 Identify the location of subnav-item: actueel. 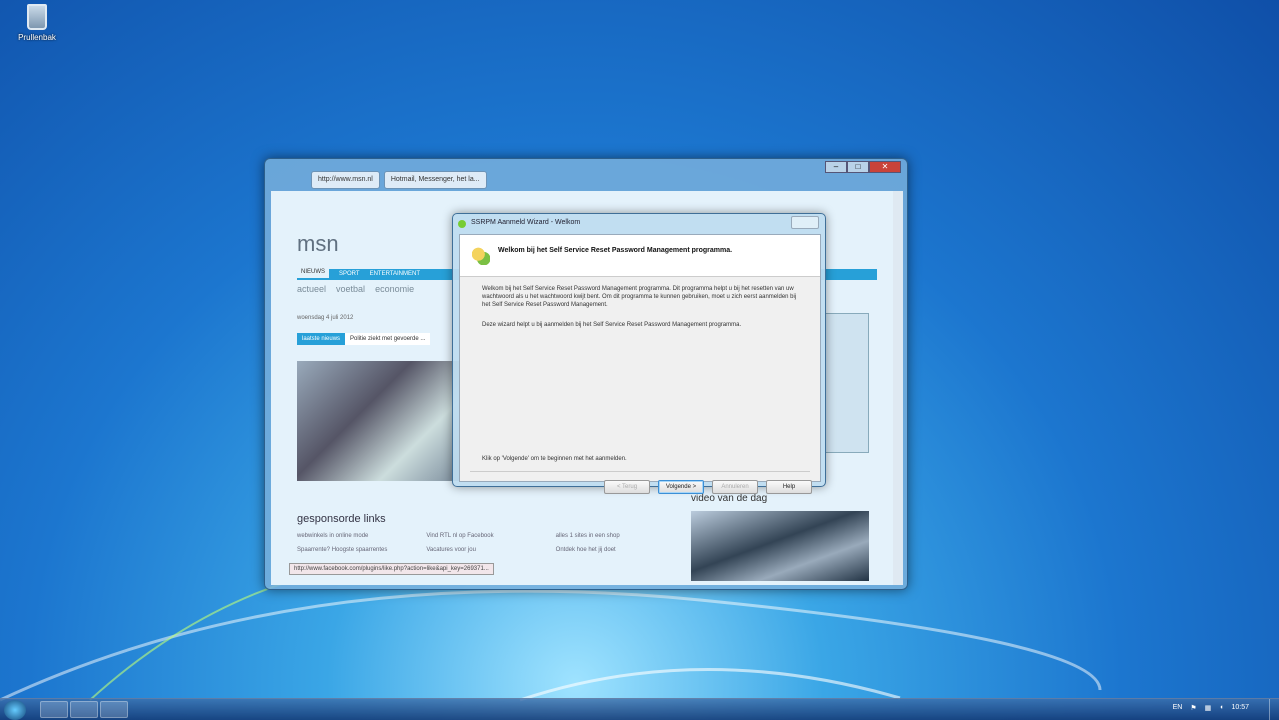
(311, 289).